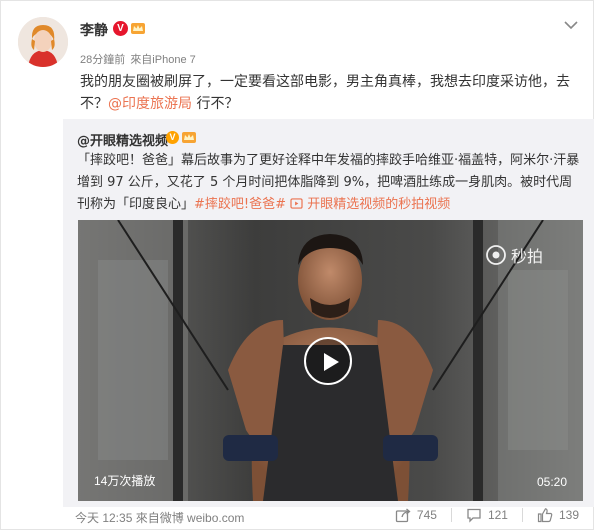 Image resolution: width=594 pixels, height=530 pixels. What do you see at coordinates (551, 482) in the screenshot?
I see `video-duration: 05:20` at bounding box center [551, 482].